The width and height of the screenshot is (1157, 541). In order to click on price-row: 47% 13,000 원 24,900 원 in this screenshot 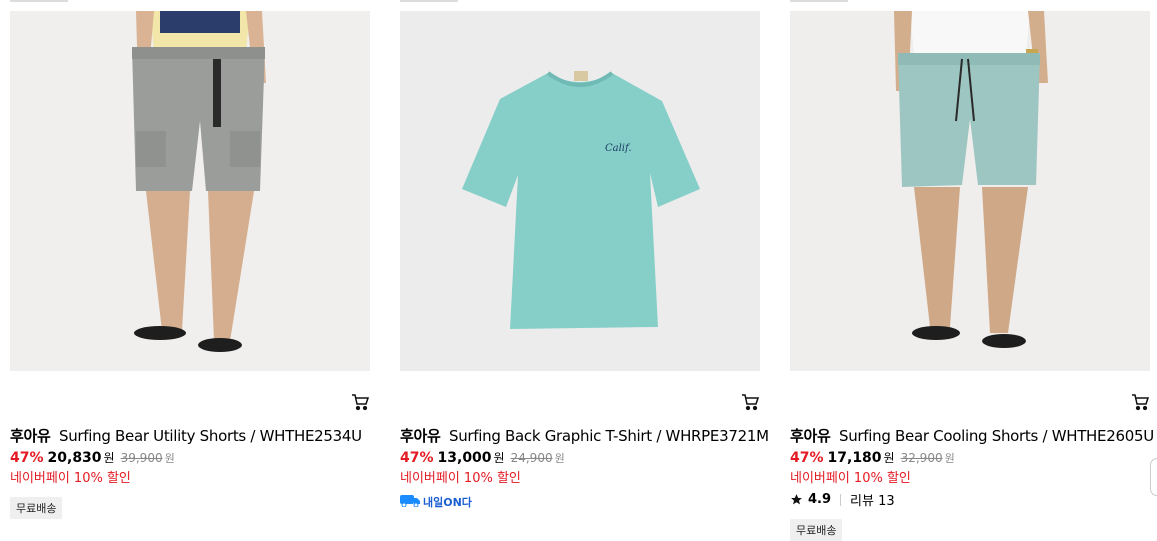, I will do `click(482, 457)`.